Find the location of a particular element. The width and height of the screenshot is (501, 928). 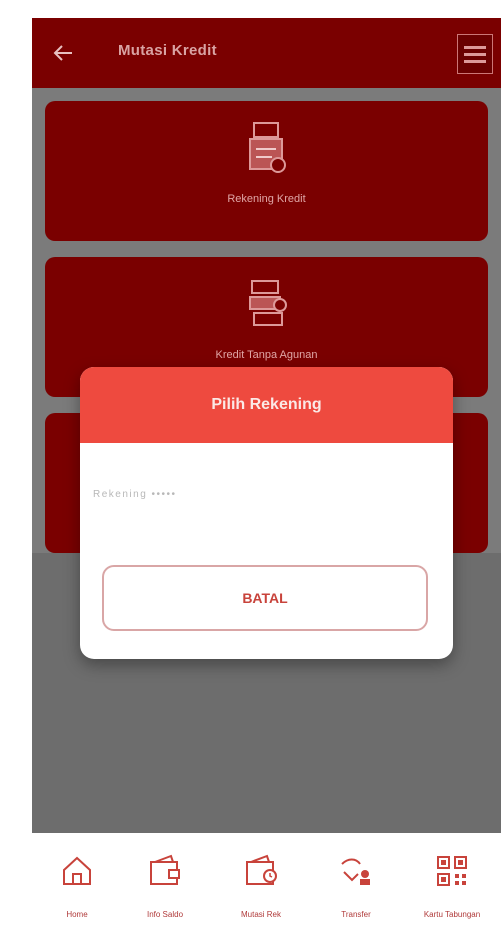

menu-card-rekening-kredit: Rekening Kredit is located at coordinates (266, 171).